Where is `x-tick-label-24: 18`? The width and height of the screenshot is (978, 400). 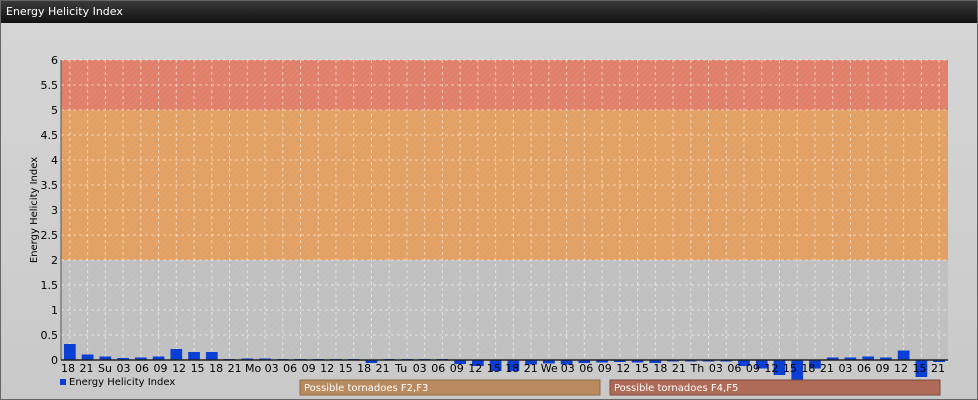
x-tick-label-24: 18 is located at coordinates (512, 368).